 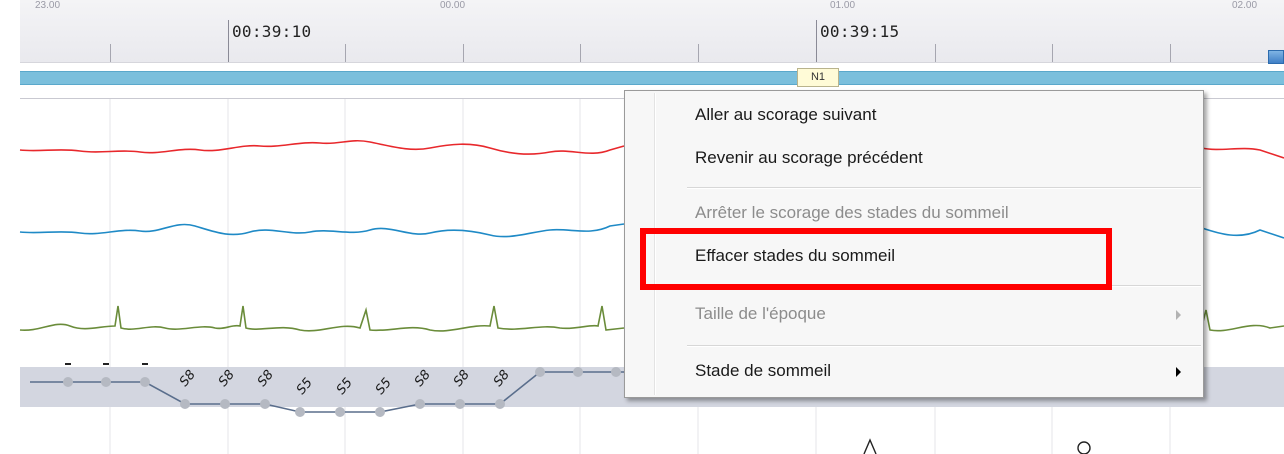 I want to click on highlight-annotation-box, so click(x=876, y=259).